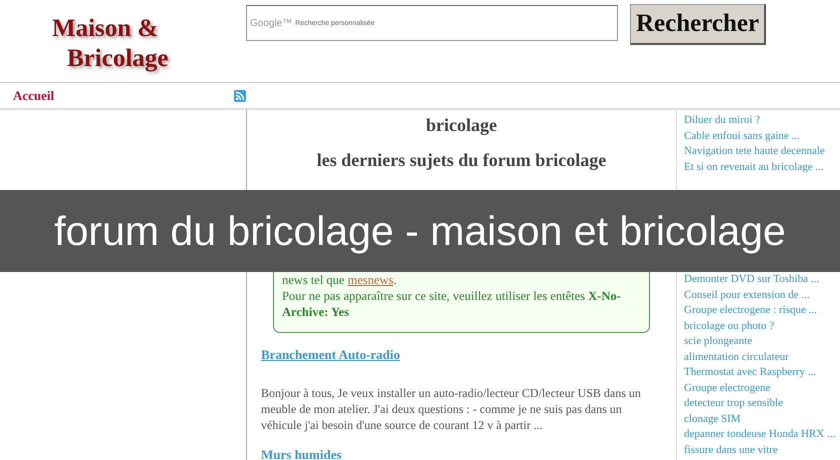 The width and height of the screenshot is (840, 460). Describe the element at coordinates (340, 280) in the screenshot. I see `notice-text: news tel que mesnews.` at that location.